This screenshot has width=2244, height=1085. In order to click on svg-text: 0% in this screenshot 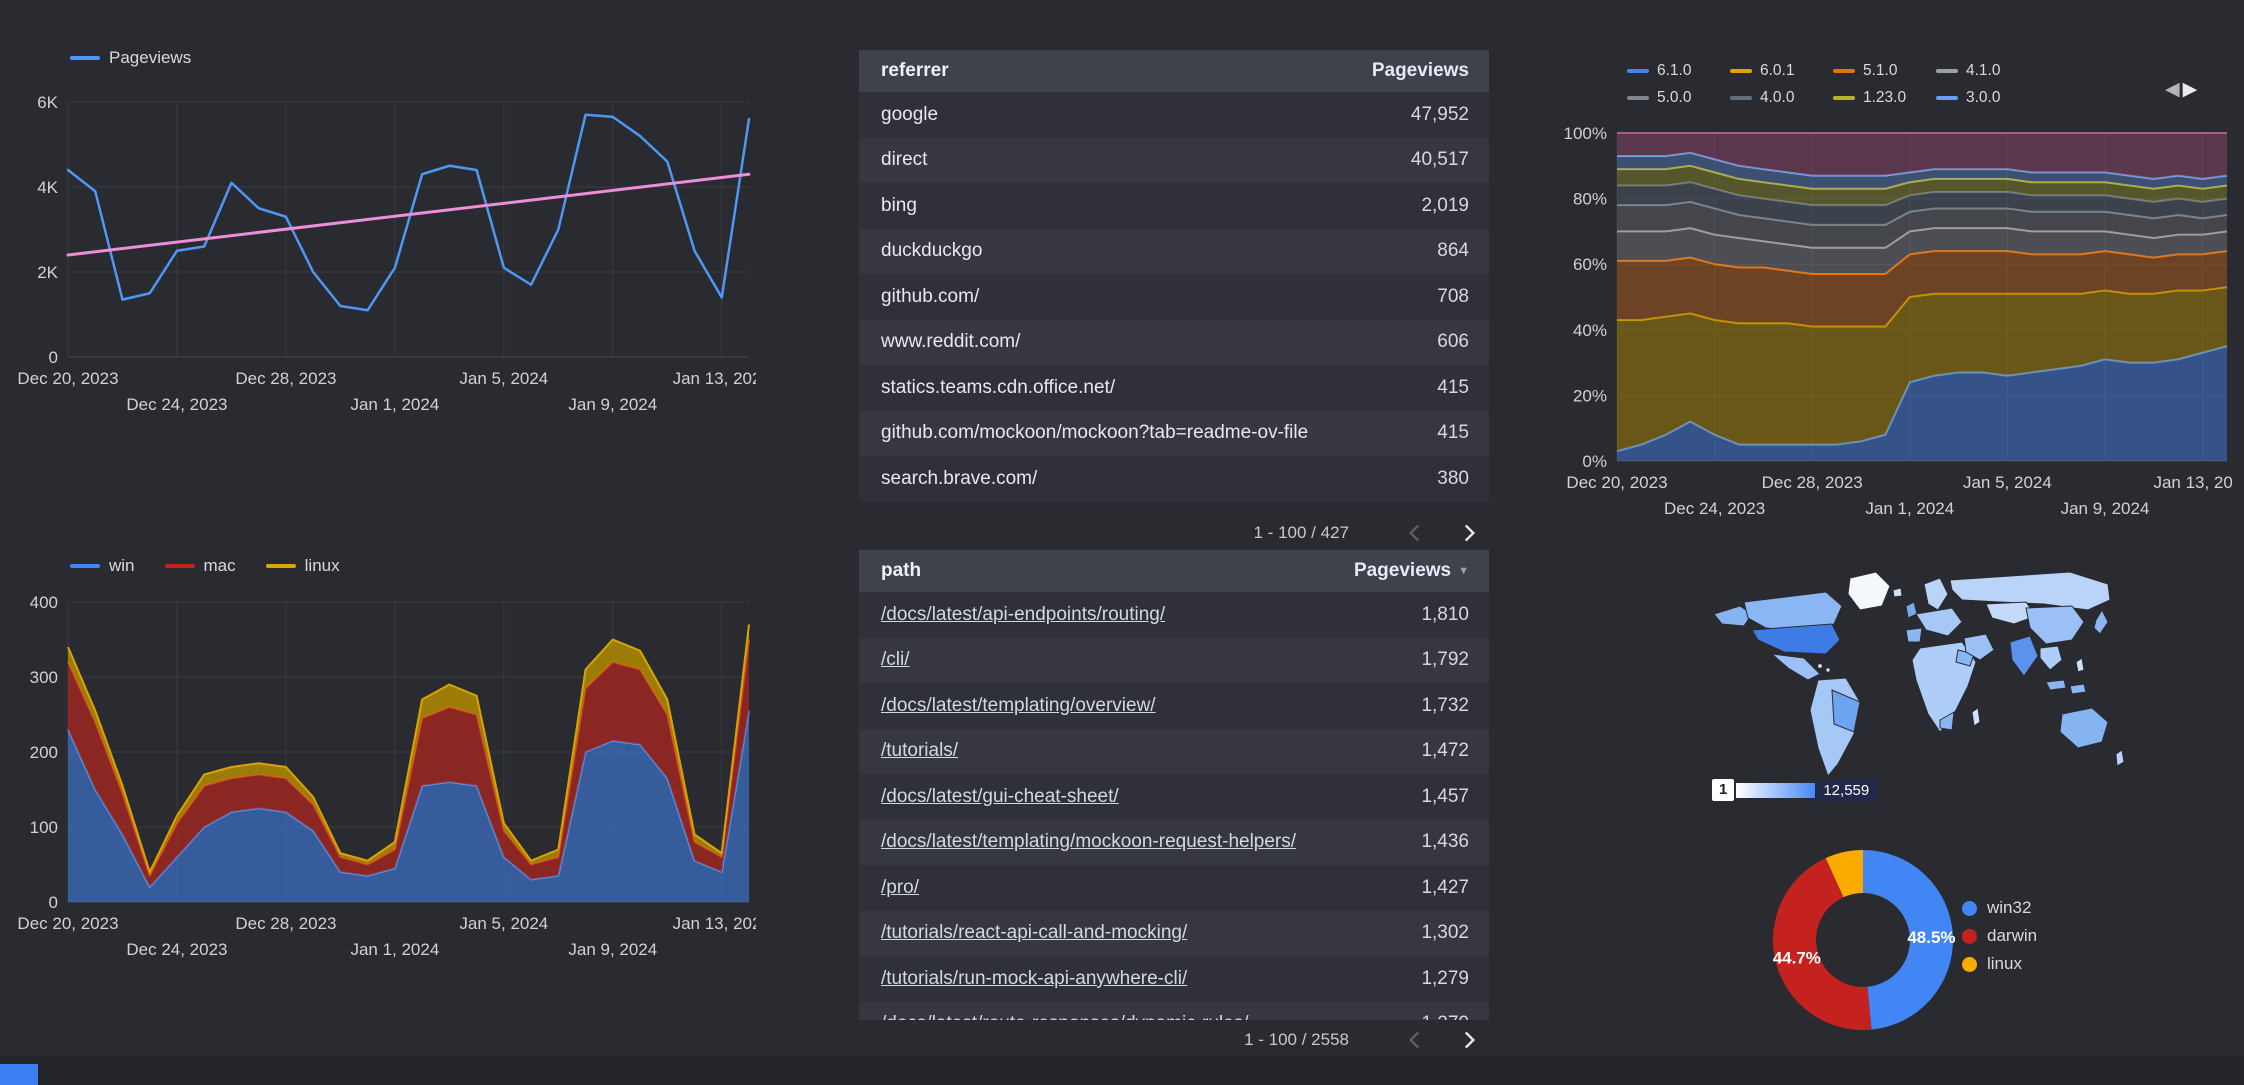, I will do `click(1594, 461)`.